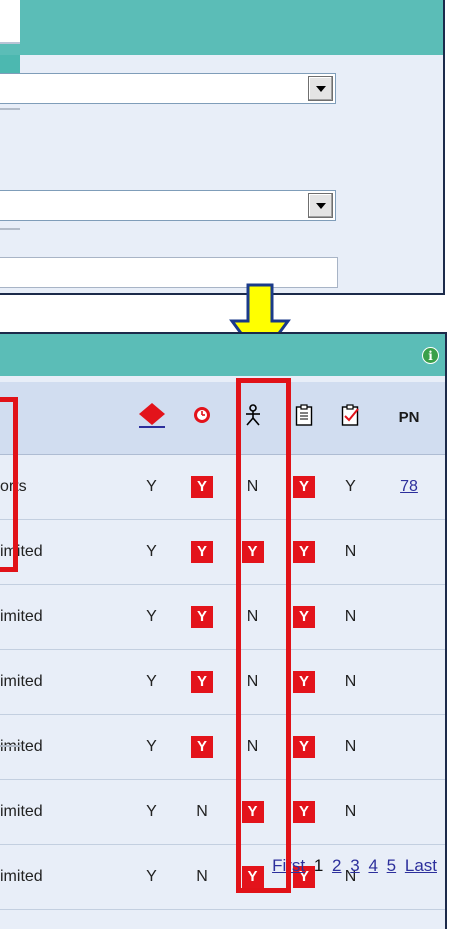 The width and height of the screenshot is (452, 929). I want to click on cell-pn-value: 78, so click(409, 486).